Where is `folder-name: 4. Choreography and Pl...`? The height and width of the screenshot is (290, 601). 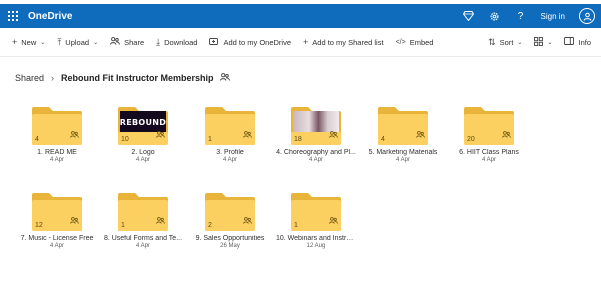
folder-name: 4. Choreography and Pl... is located at coordinates (316, 152).